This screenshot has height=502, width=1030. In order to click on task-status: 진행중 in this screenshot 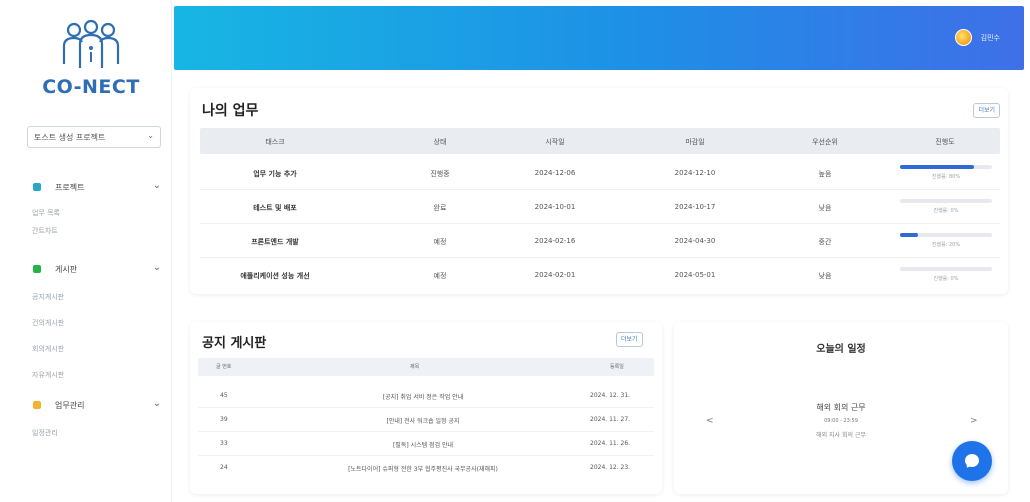, I will do `click(440, 174)`.